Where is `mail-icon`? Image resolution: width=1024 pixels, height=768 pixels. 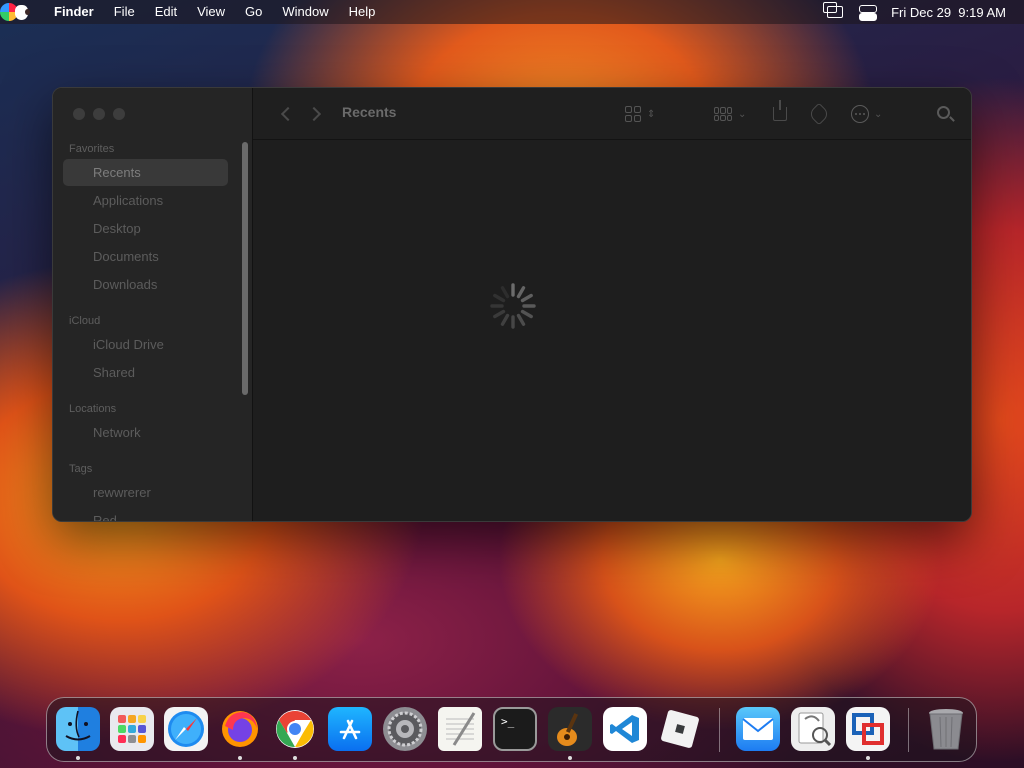 mail-icon is located at coordinates (758, 729).